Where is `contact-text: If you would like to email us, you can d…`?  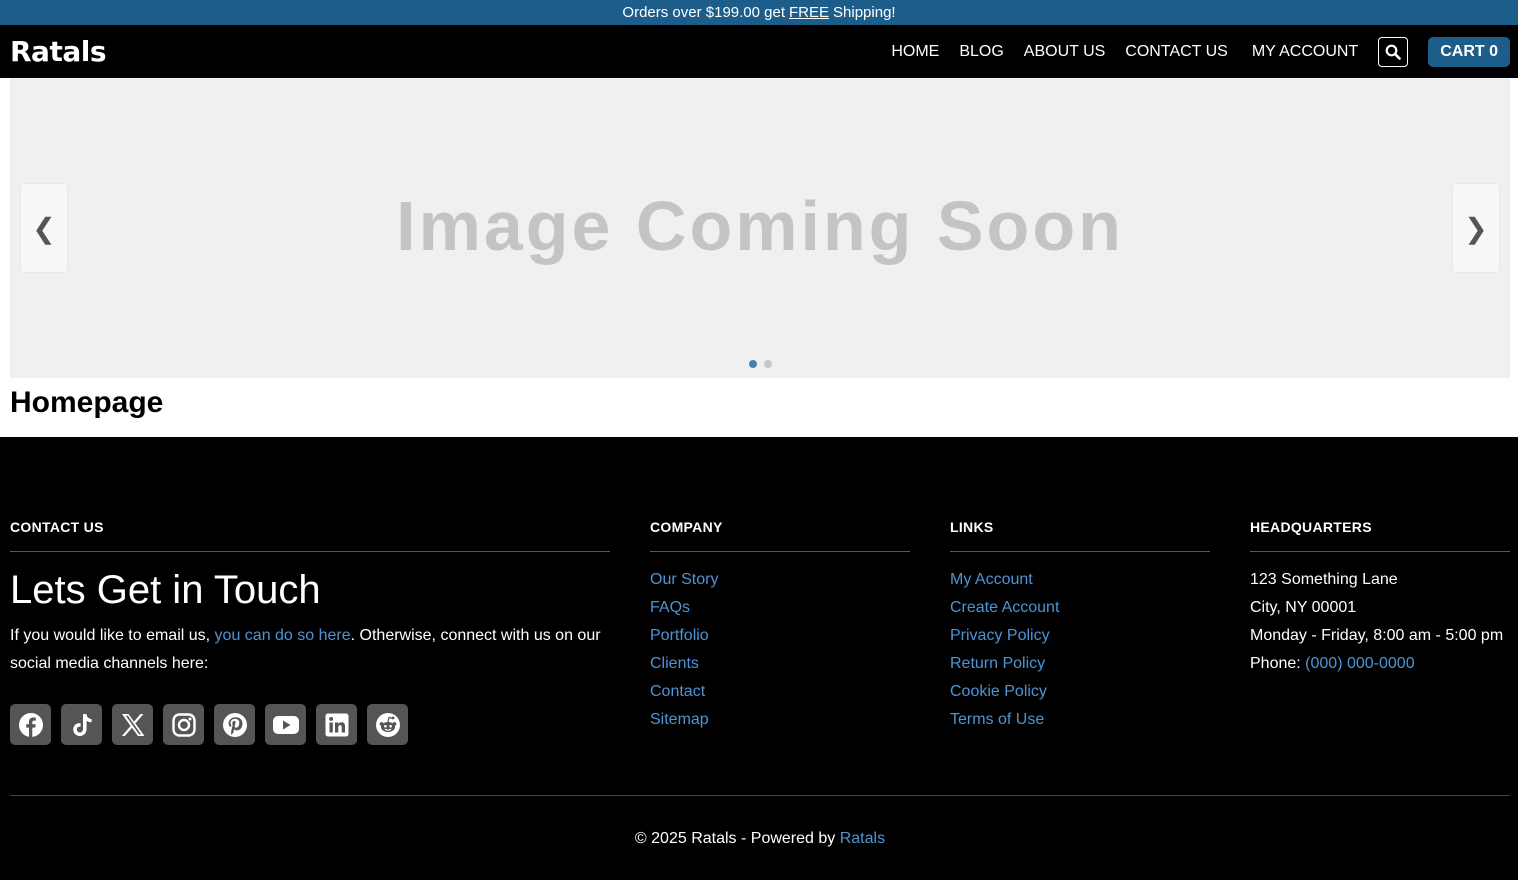
contact-text: If you would like to email us, you can d… is located at coordinates (310, 650).